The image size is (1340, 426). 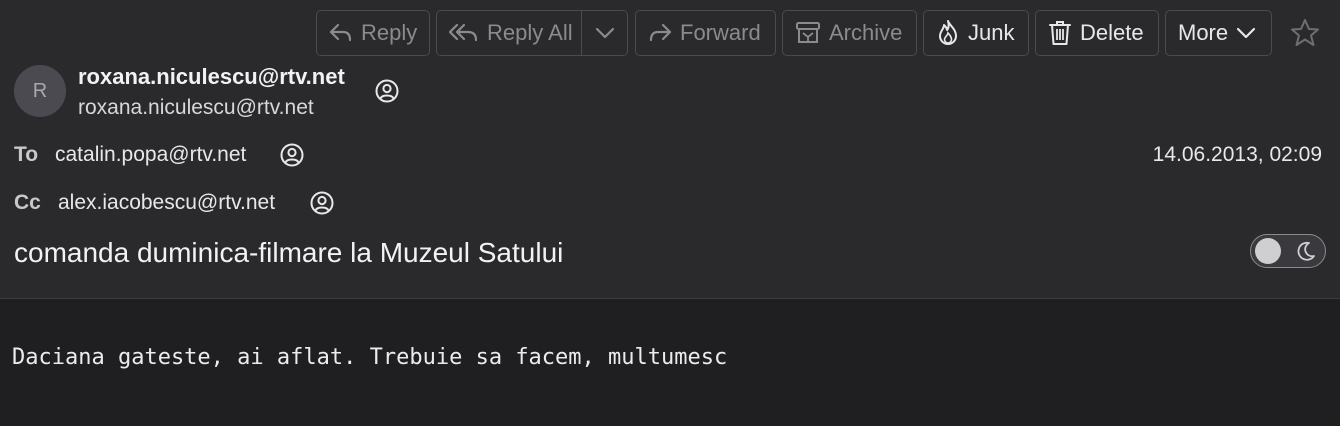 What do you see at coordinates (26, 154) in the screenshot?
I see `to-label: To` at bounding box center [26, 154].